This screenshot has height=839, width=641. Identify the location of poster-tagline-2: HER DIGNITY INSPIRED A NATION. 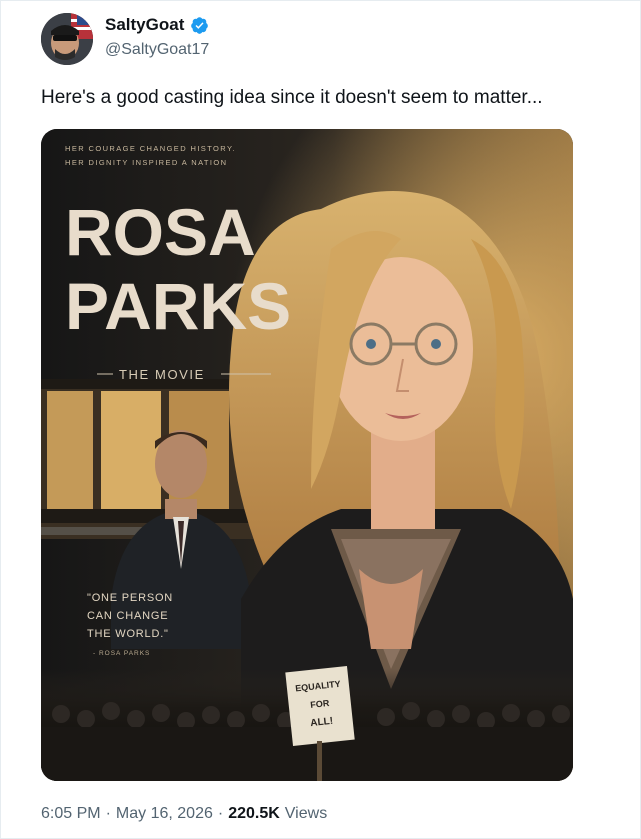
(146, 162).